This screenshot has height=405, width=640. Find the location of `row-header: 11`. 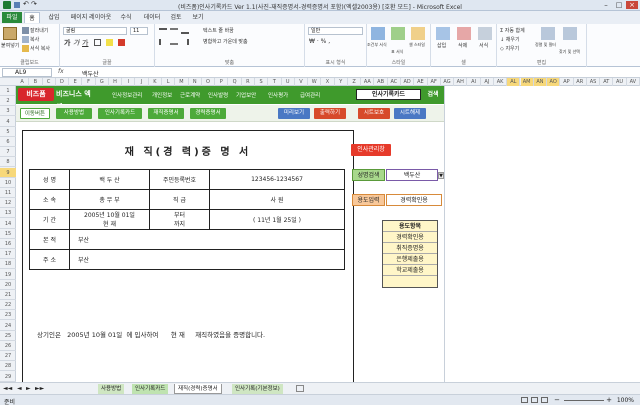

row-header: 11 is located at coordinates (8, 193).